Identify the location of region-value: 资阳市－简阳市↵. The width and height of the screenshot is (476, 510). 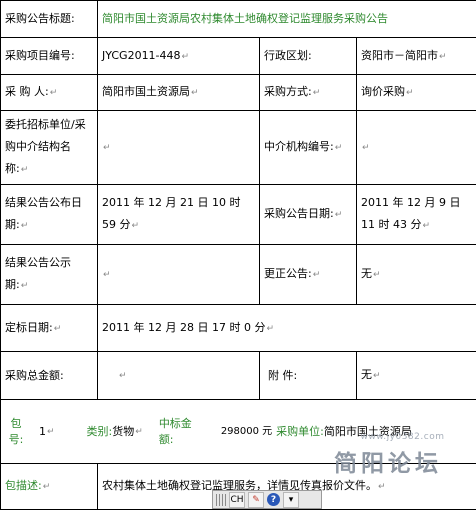
(416, 56).